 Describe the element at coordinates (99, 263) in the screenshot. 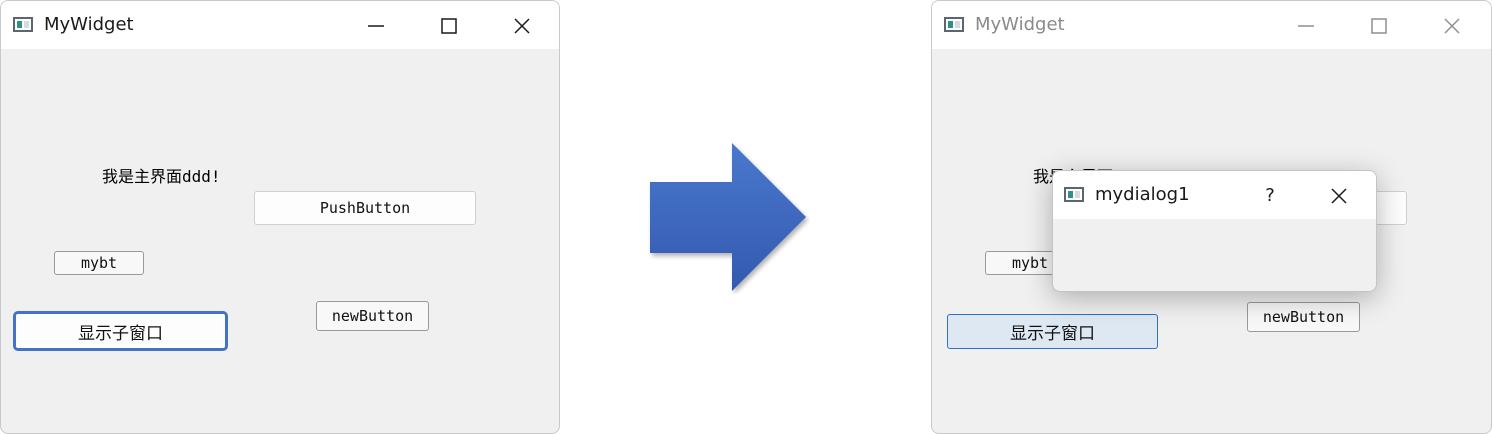

I see `mybt-button: mybt` at that location.